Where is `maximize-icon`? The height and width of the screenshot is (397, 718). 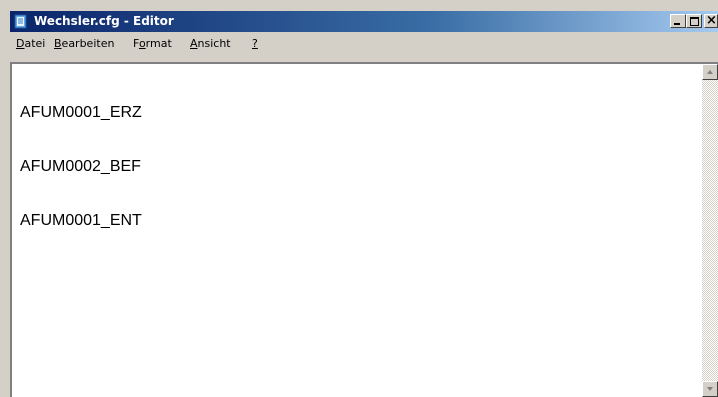 maximize-icon is located at coordinates (694, 21).